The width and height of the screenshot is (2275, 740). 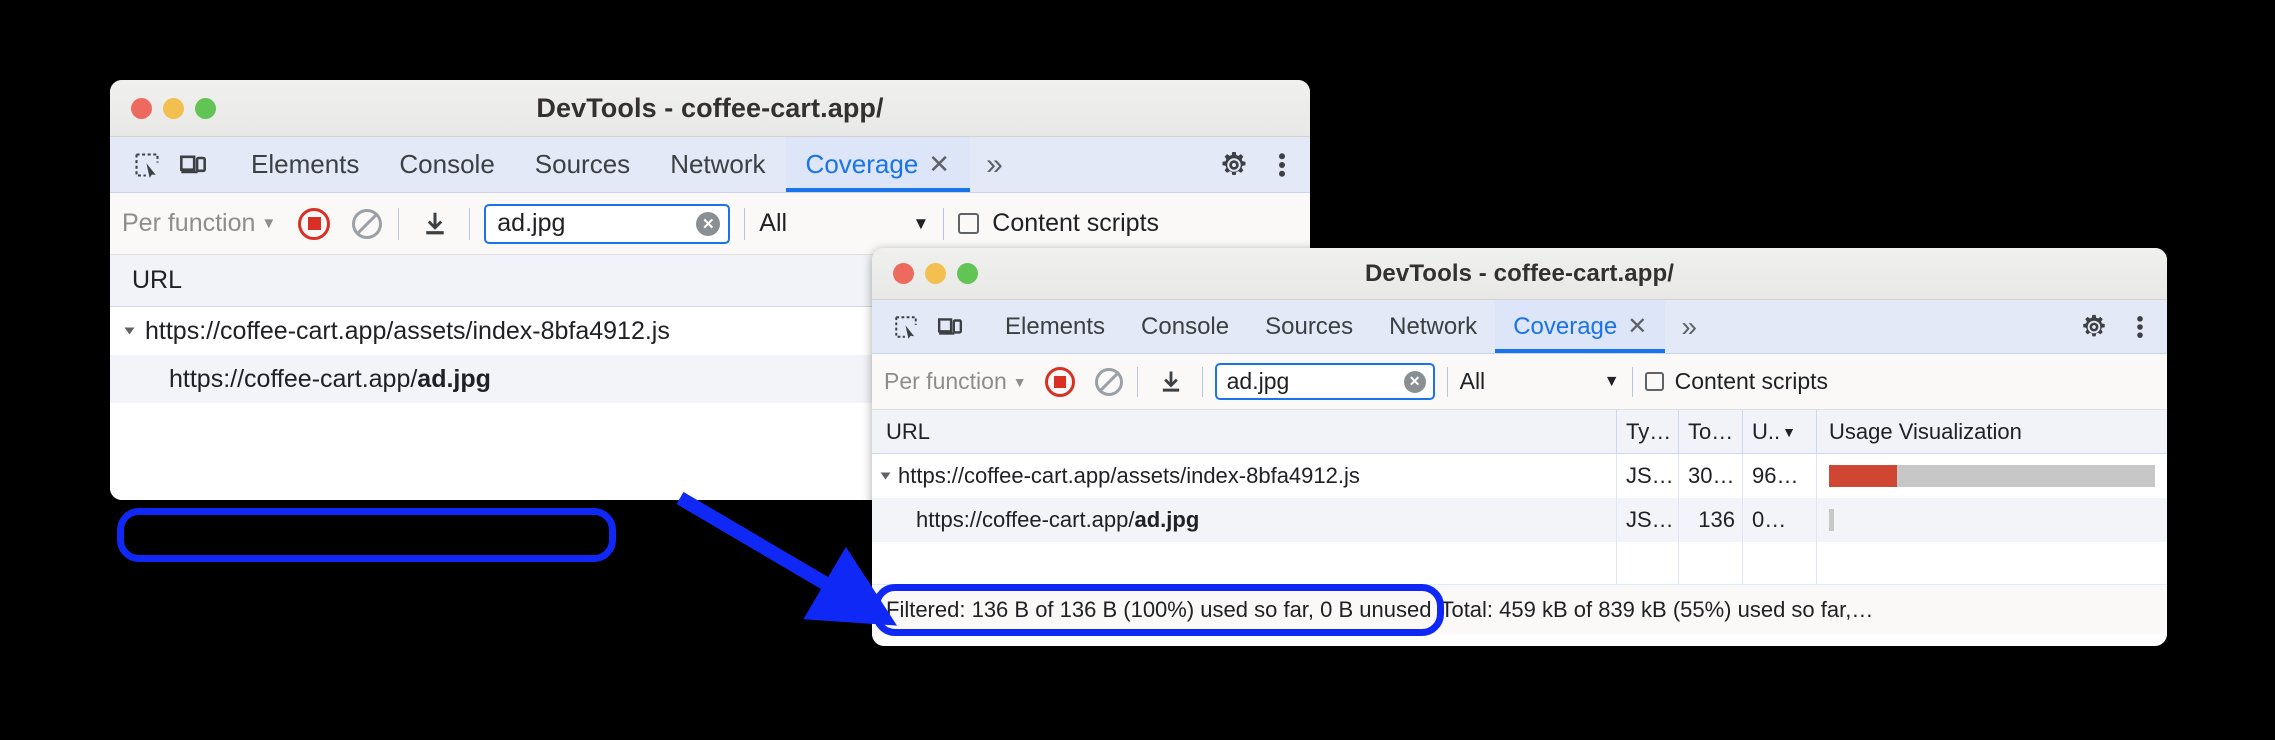 I want to click on usage-bar-tiny, so click(x=1831, y=520).